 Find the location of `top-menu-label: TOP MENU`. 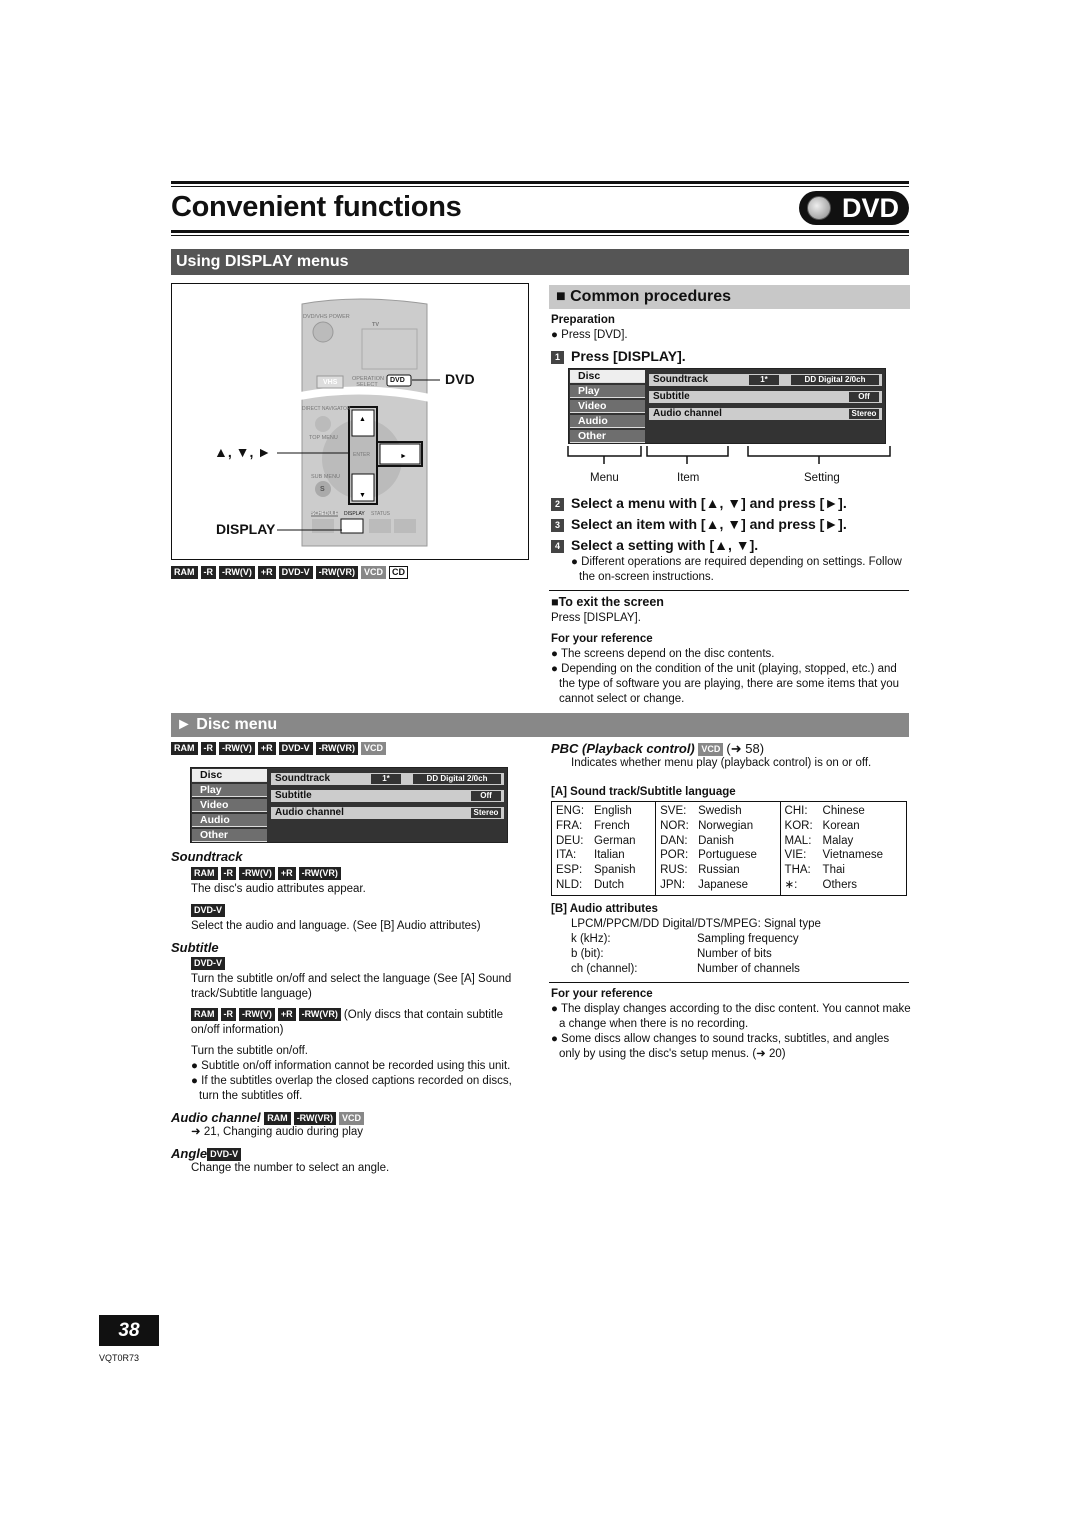

top-menu-label: TOP MENU is located at coordinates (323, 438).